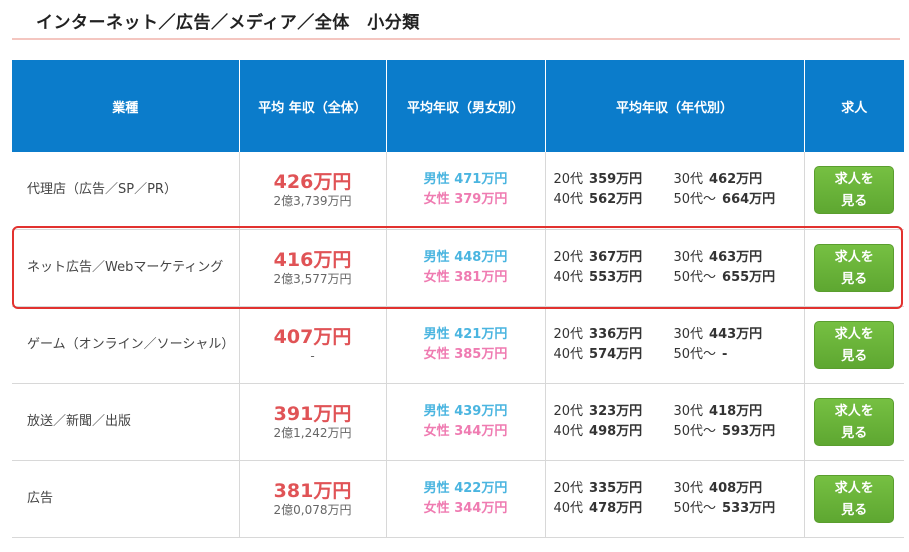 The height and width of the screenshot is (552, 909). What do you see at coordinates (466, 355) in the screenshot?
I see `female-salary: 女性 385万円` at bounding box center [466, 355].